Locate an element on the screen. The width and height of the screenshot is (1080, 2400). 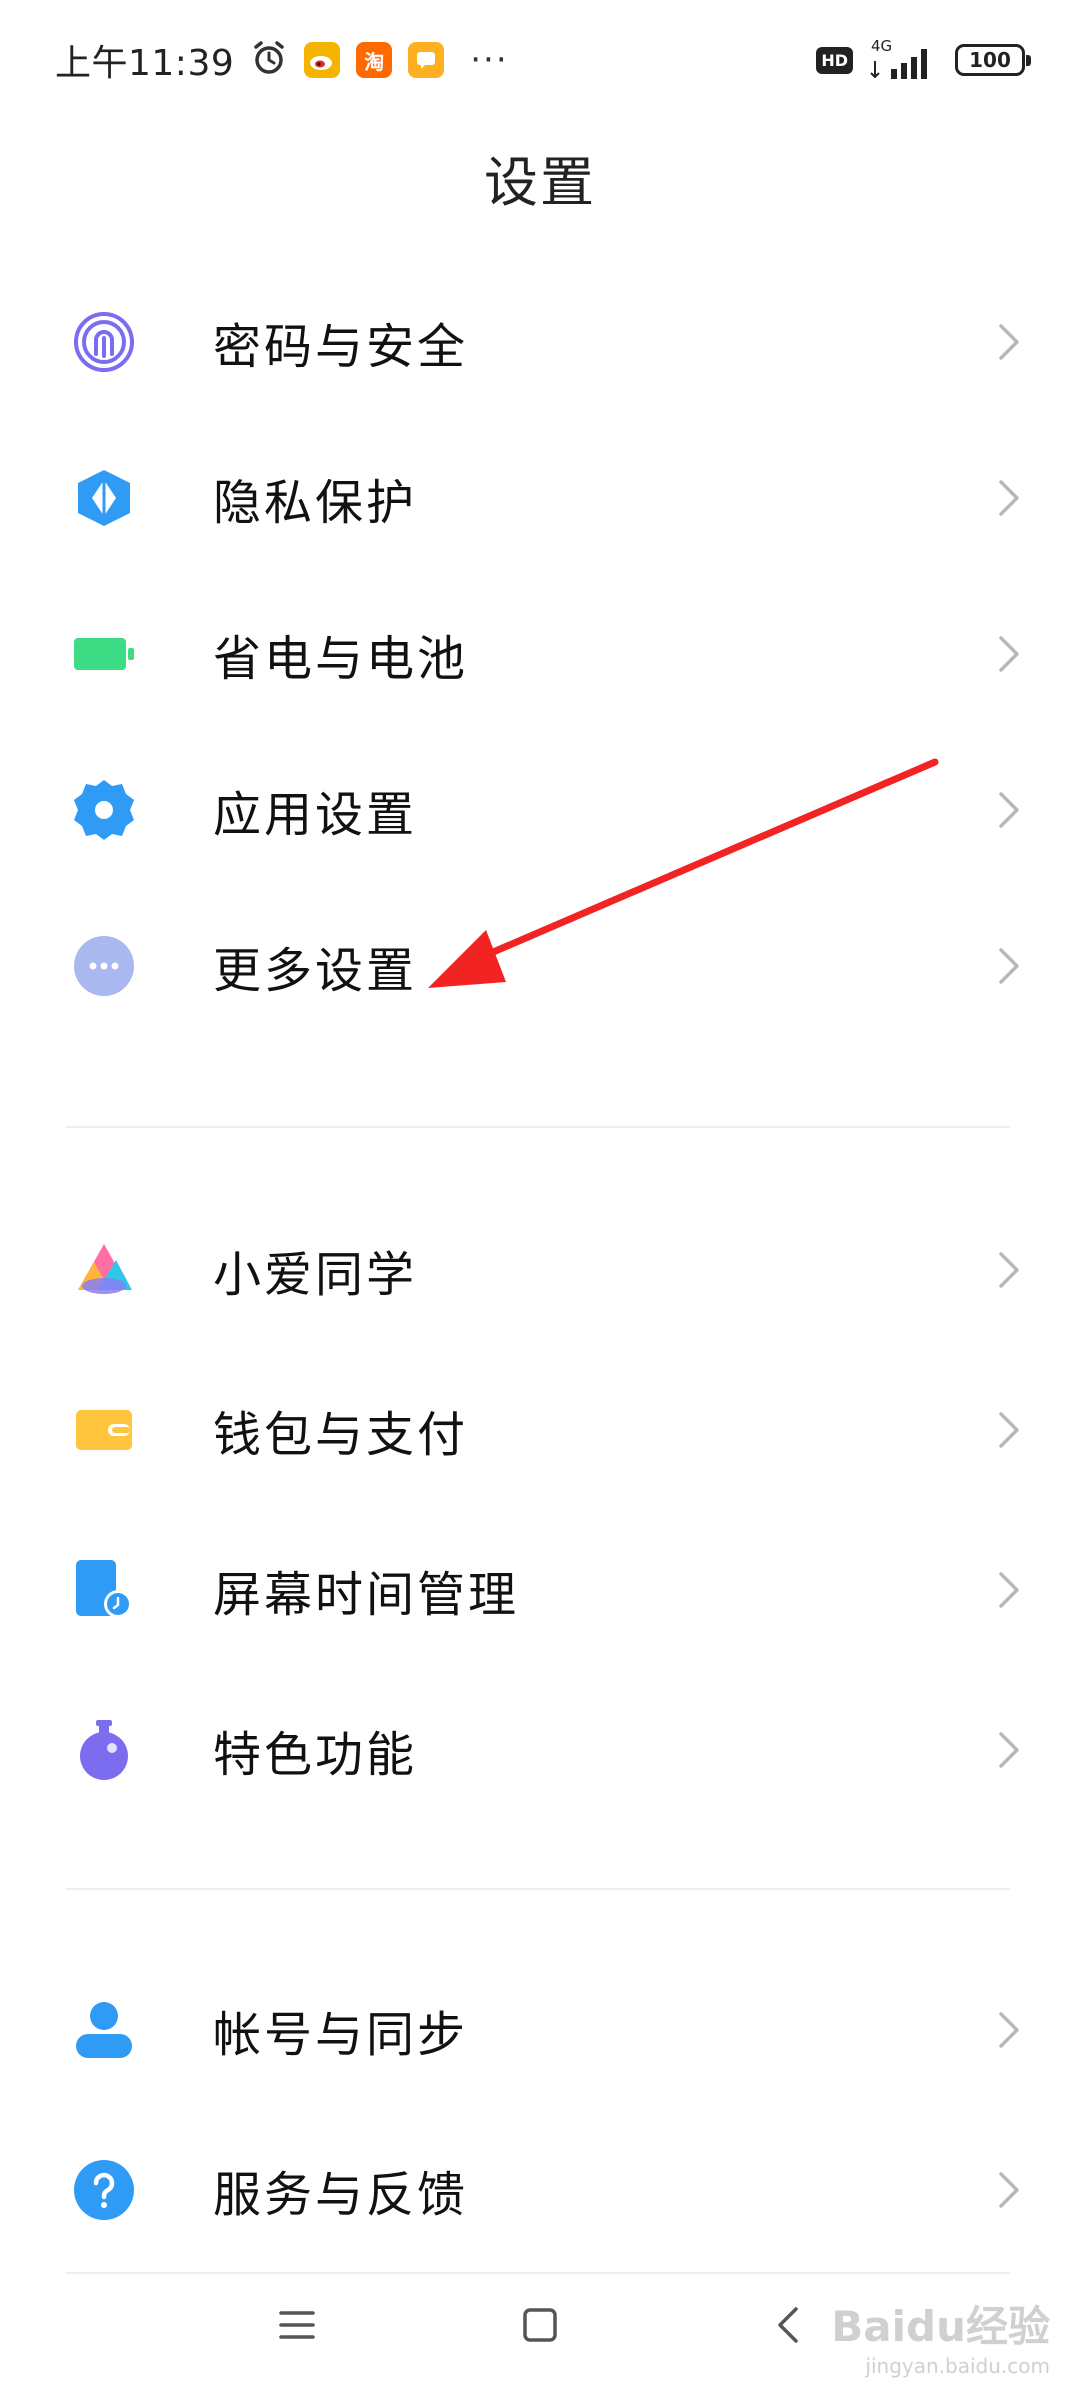
help-icon is located at coordinates (104, 2190).